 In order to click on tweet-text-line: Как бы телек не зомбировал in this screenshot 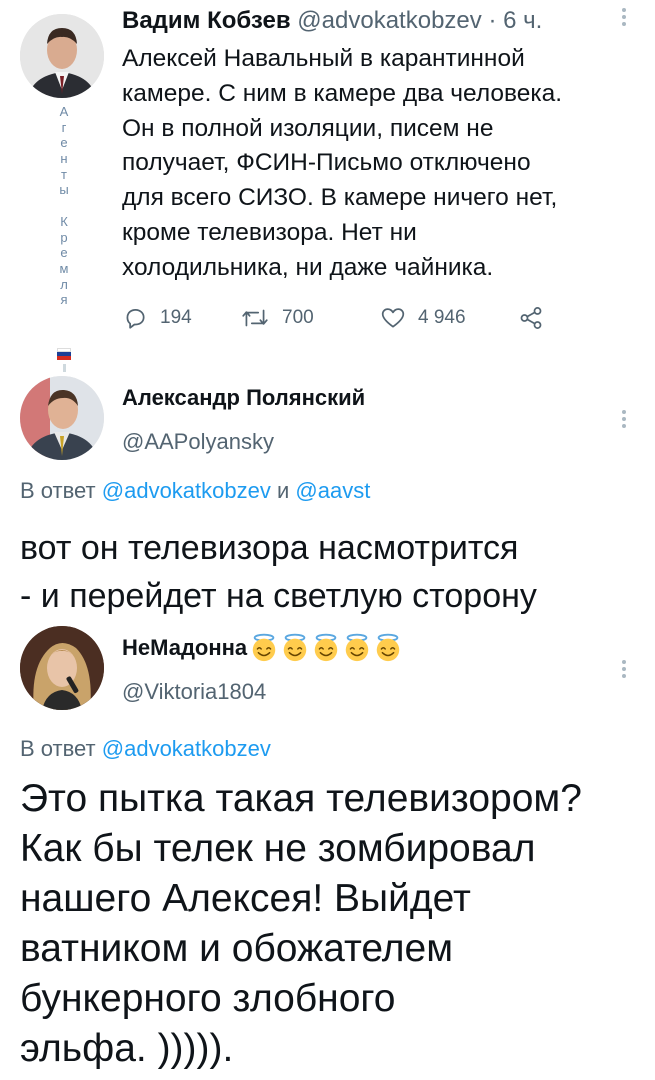, I will do `click(278, 848)`.